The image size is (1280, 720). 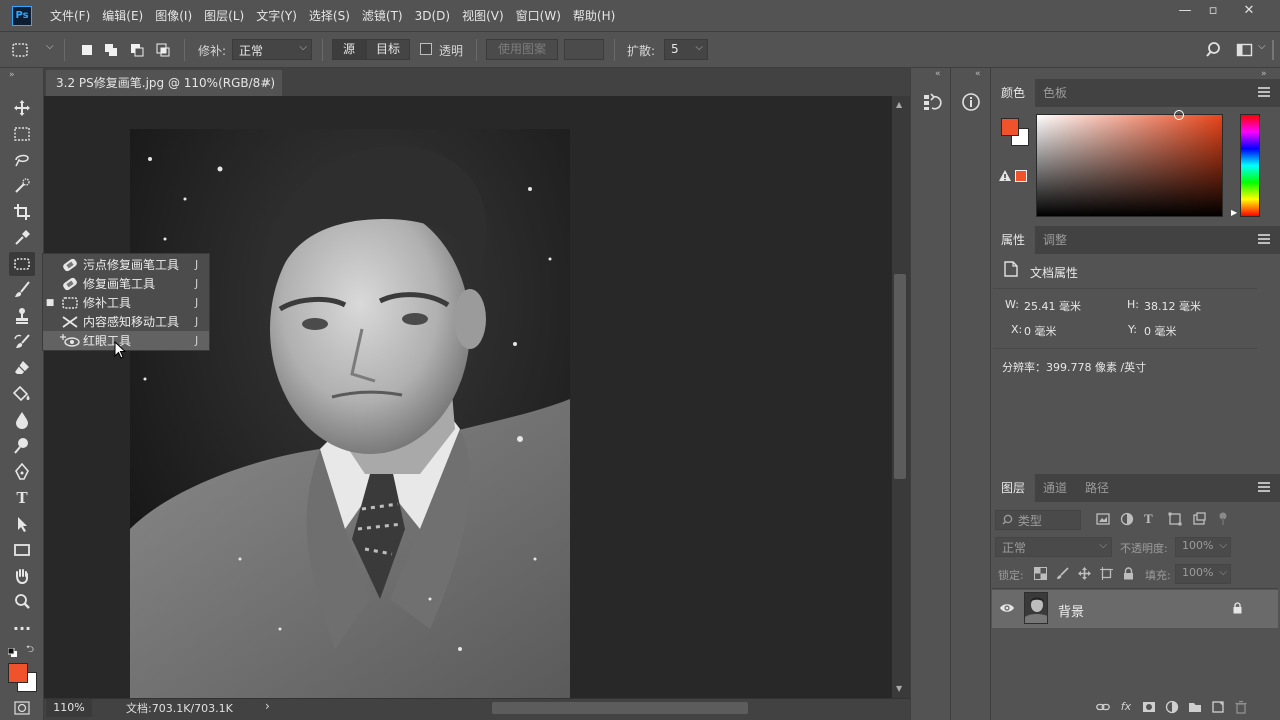 I want to click on opacity-field: 100% ⌵, so click(x=1203, y=547).